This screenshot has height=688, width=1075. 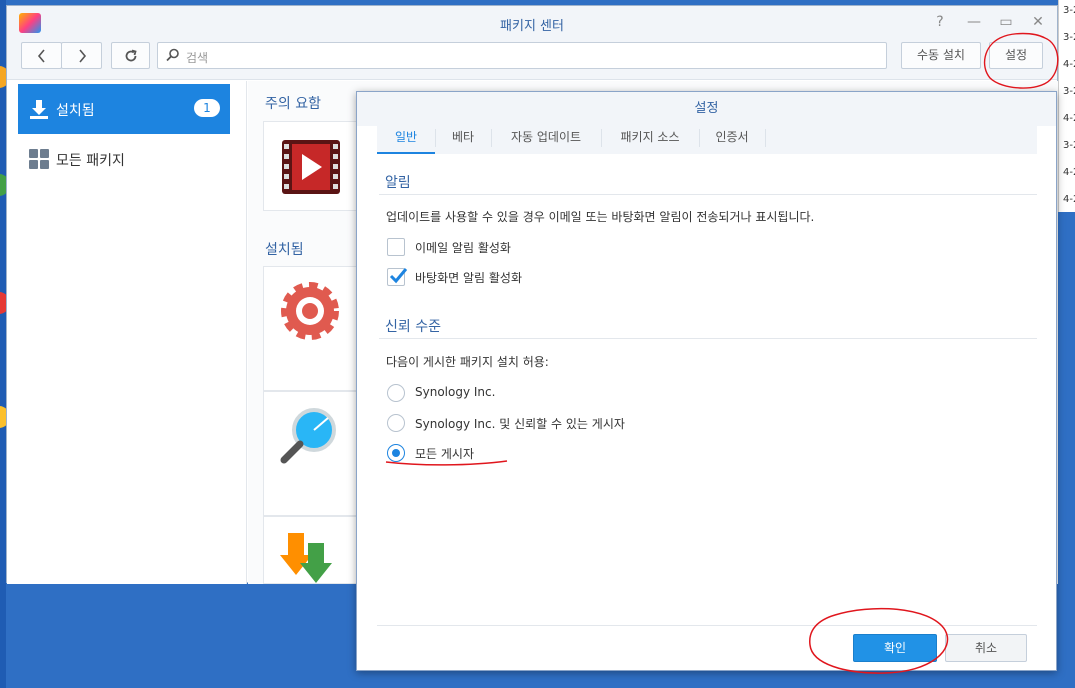 What do you see at coordinates (39, 109) in the screenshot?
I see `download-icon` at bounding box center [39, 109].